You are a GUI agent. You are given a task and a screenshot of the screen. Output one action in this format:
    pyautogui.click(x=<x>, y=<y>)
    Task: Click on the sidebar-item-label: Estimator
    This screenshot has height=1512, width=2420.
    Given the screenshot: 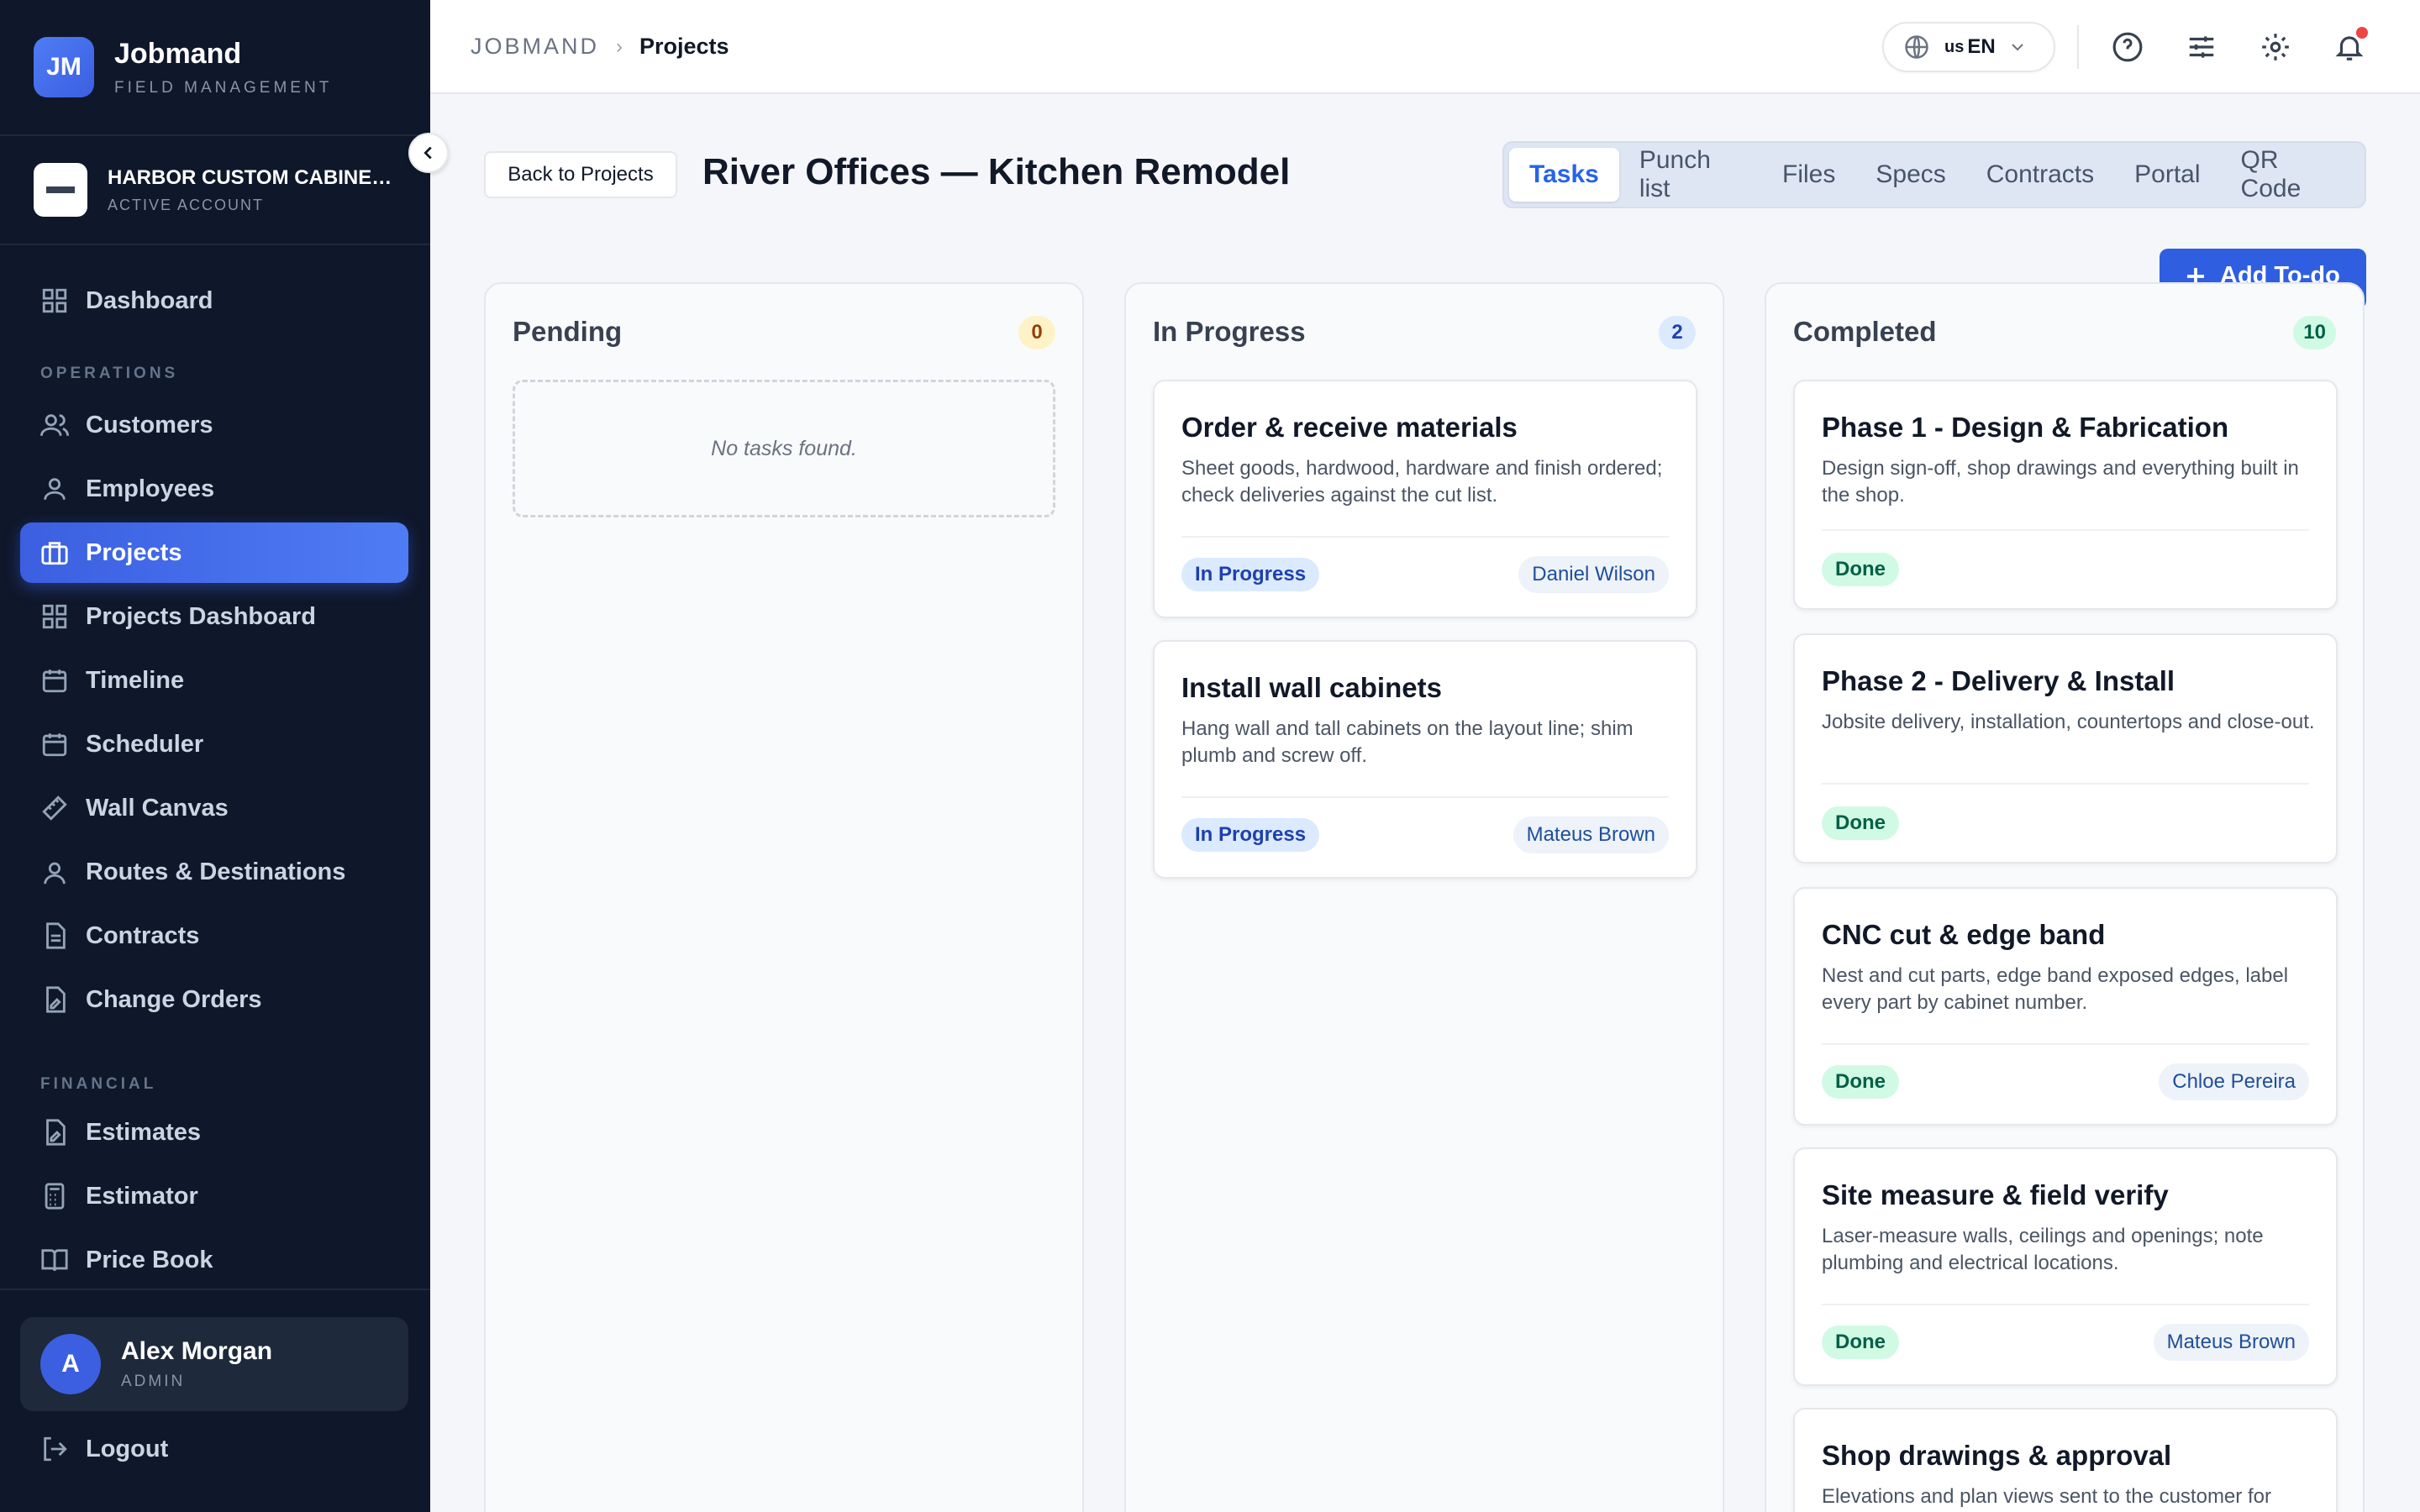 What is the action you would take?
    pyautogui.click(x=142, y=1196)
    